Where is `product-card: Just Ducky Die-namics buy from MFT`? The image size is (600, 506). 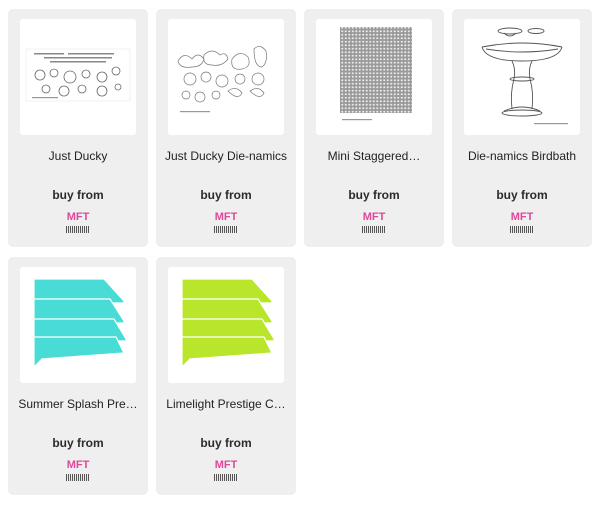 product-card: Just Ducky Die-namics buy from MFT is located at coordinates (226, 128).